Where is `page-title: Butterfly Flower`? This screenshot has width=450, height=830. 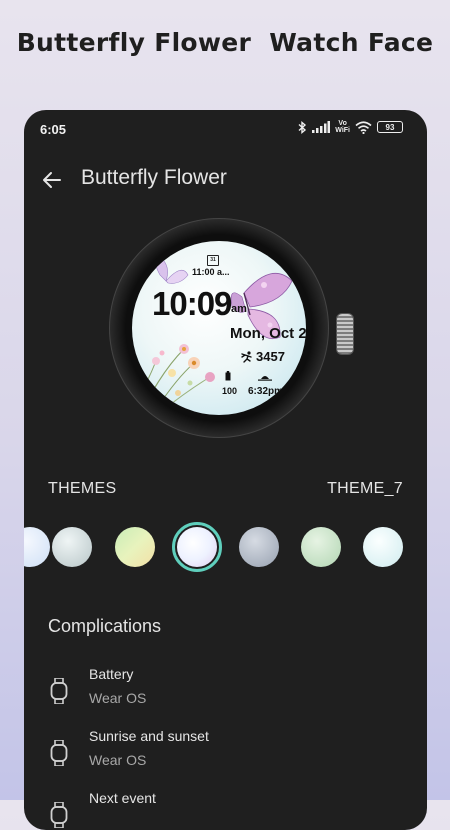
page-title: Butterfly Flower is located at coordinates (154, 177).